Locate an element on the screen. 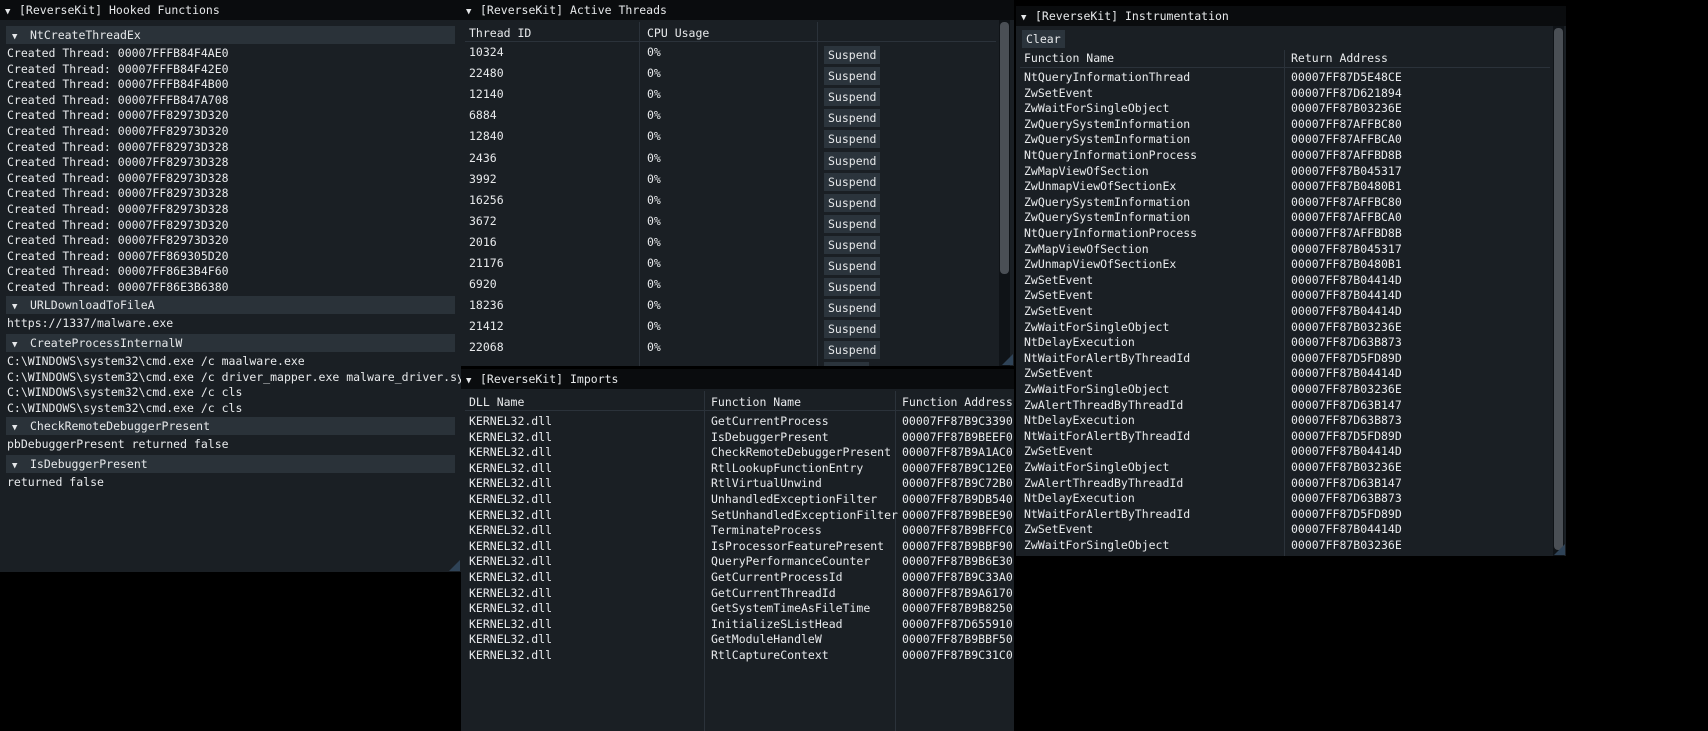 The height and width of the screenshot is (731, 1708). instrumentation-titlebar: ▼ [ReverseKit] Instrumentation is located at coordinates (1291, 16).